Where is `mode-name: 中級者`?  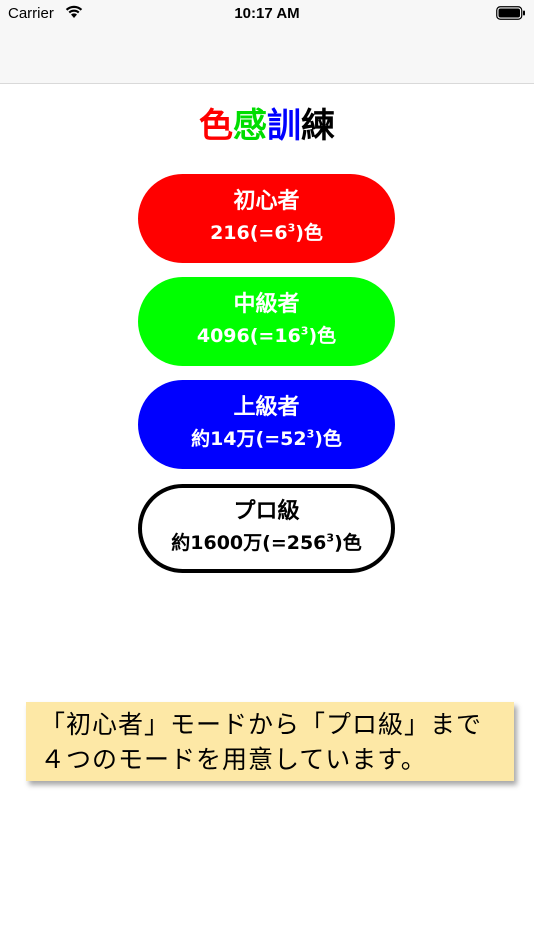
mode-name: 中級者 is located at coordinates (266, 304).